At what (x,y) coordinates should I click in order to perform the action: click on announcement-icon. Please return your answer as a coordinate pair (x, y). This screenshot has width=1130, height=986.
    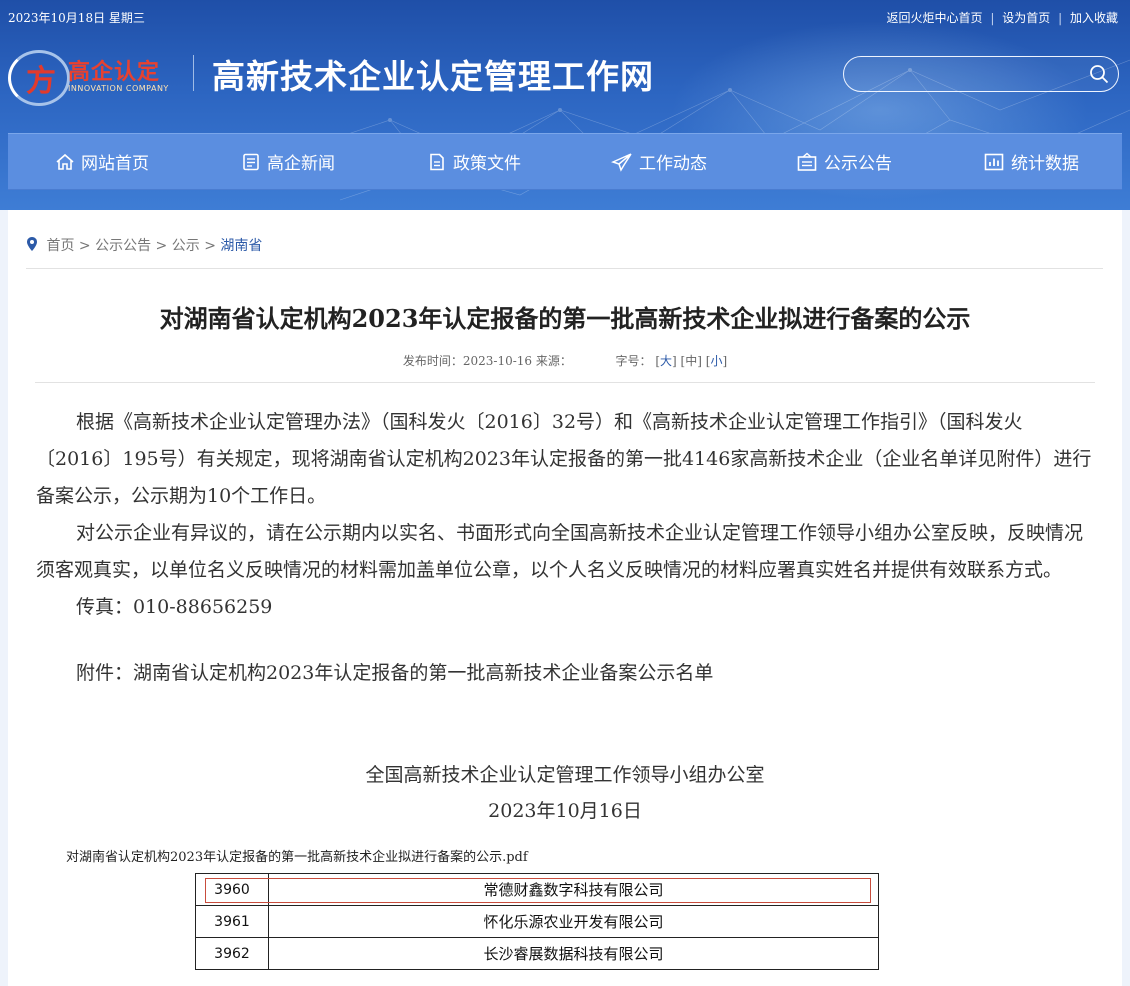
    Looking at the image, I should click on (807, 161).